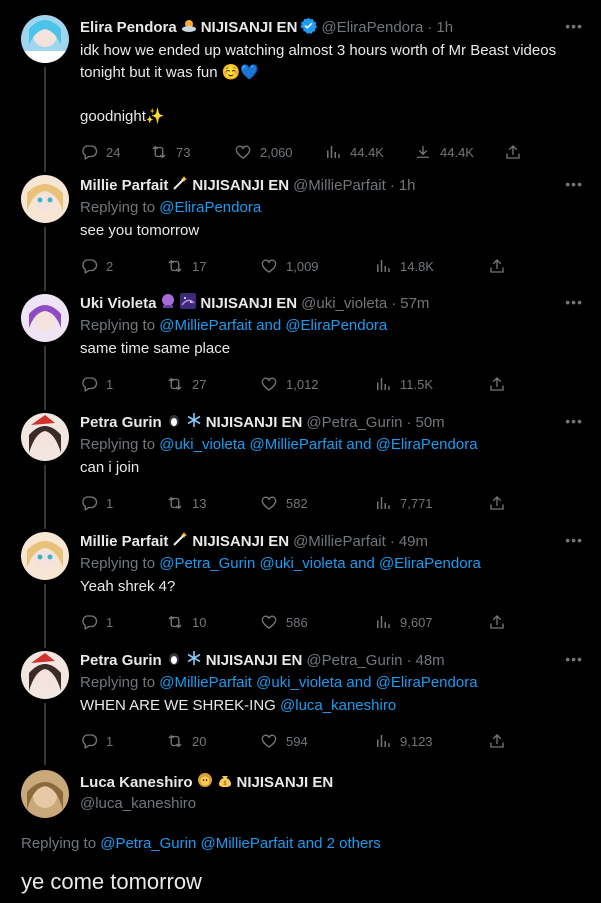  Describe the element at coordinates (279, 152) in the screenshot. I see `like-button: 2,060` at that location.